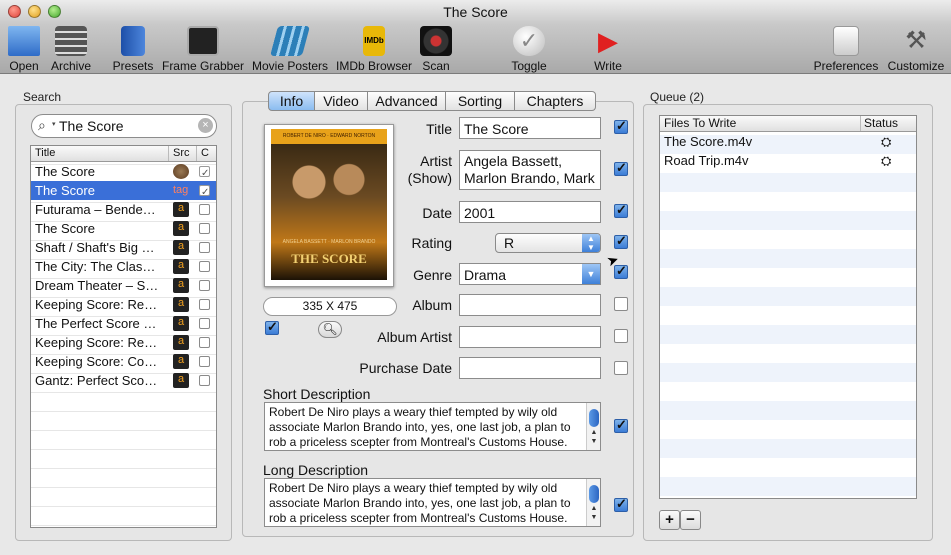  What do you see at coordinates (203, 49) in the screenshot?
I see `frame-grabber-button: Frame Grabber` at bounding box center [203, 49].